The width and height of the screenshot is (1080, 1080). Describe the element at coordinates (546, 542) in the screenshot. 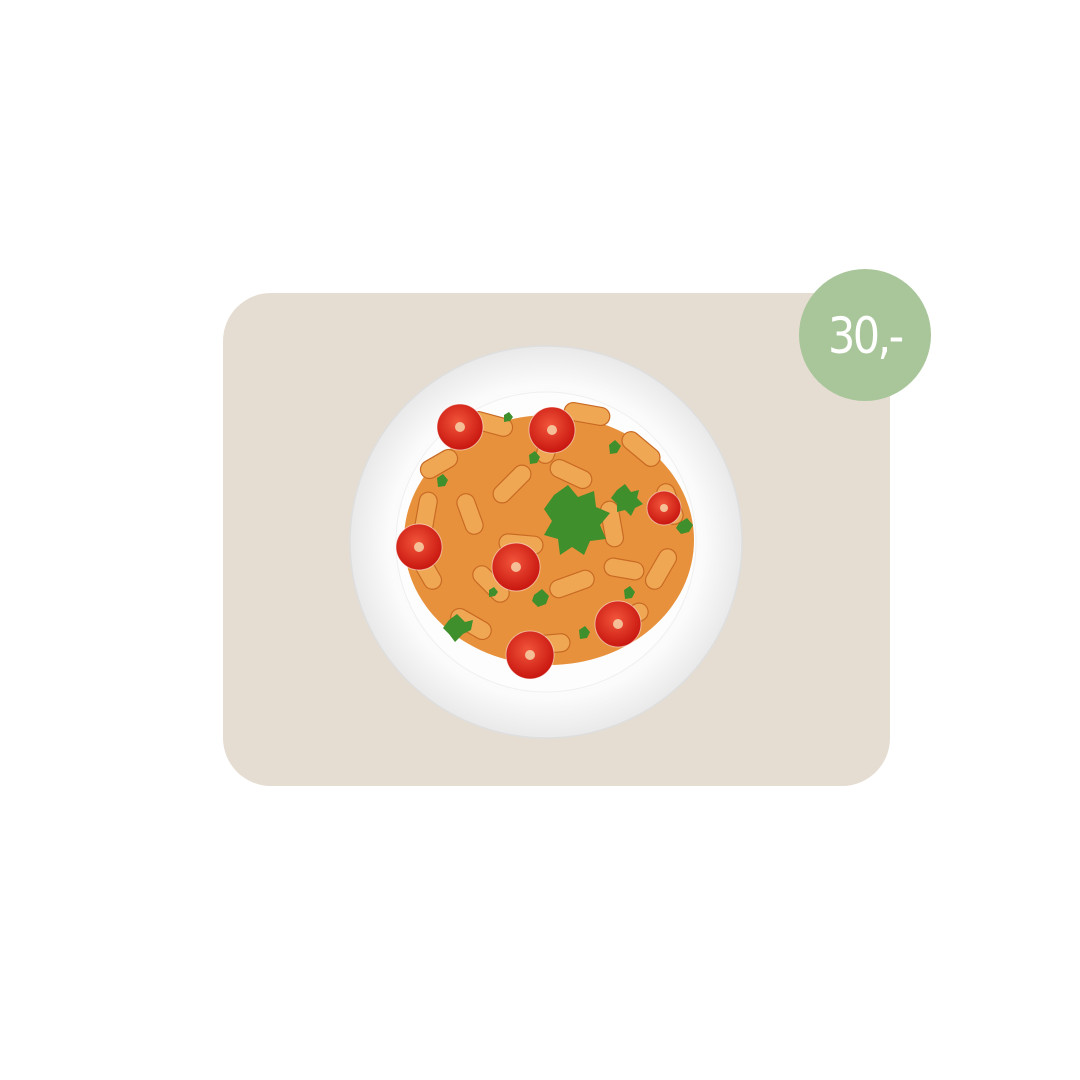

I see `pasta-plate-icon` at that location.